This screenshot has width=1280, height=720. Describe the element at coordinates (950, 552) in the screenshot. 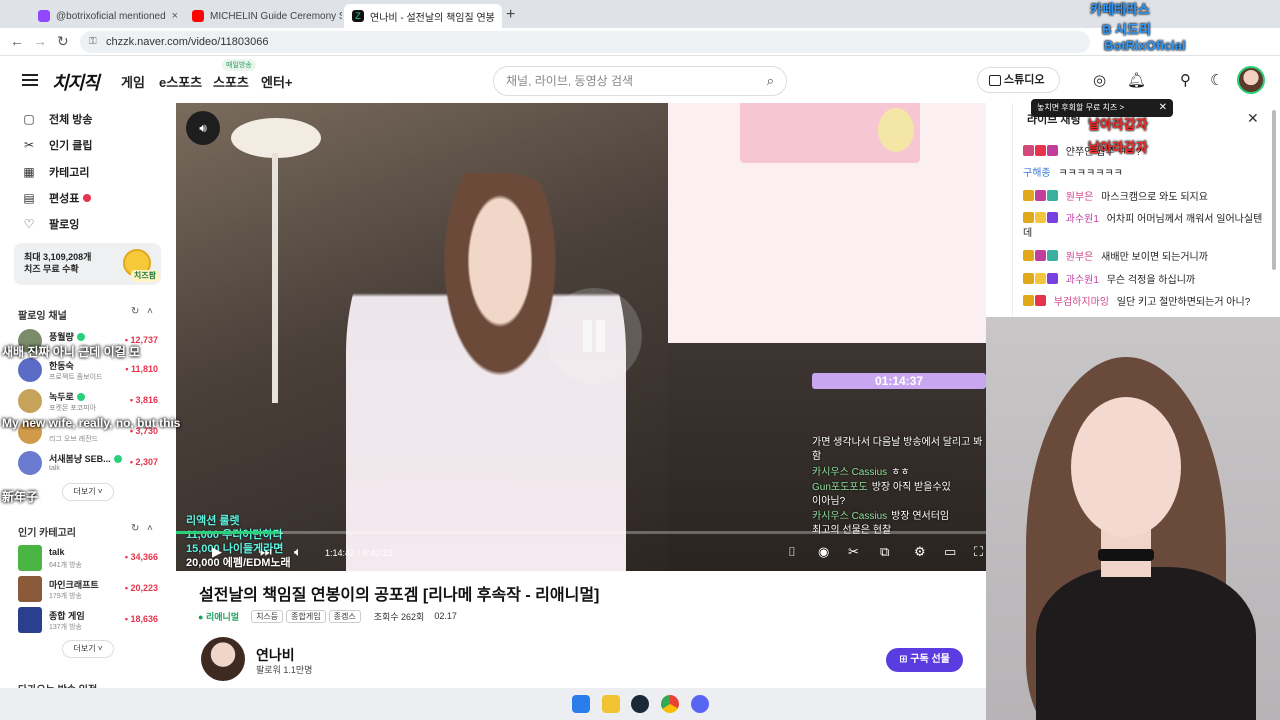

I see `theater-icon: ▭` at that location.